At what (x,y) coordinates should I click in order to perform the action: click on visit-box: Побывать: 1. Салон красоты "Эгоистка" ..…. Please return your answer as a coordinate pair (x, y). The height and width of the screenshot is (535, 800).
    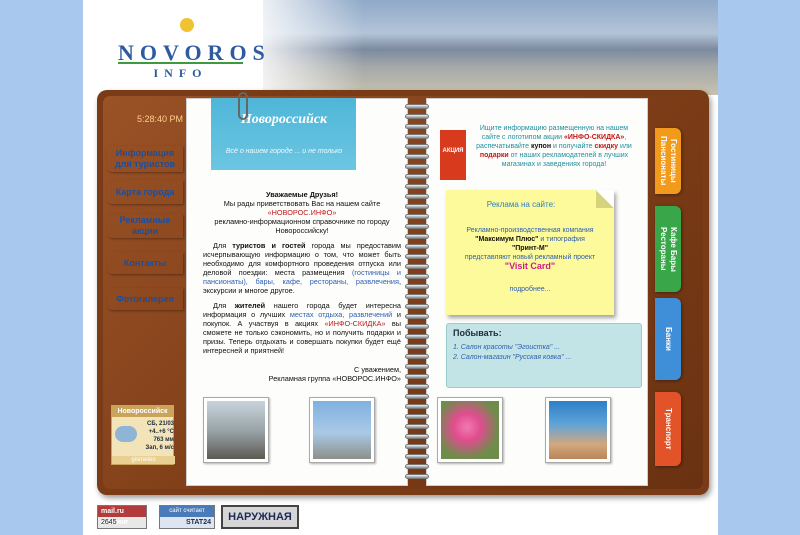
    Looking at the image, I should click on (544, 355).